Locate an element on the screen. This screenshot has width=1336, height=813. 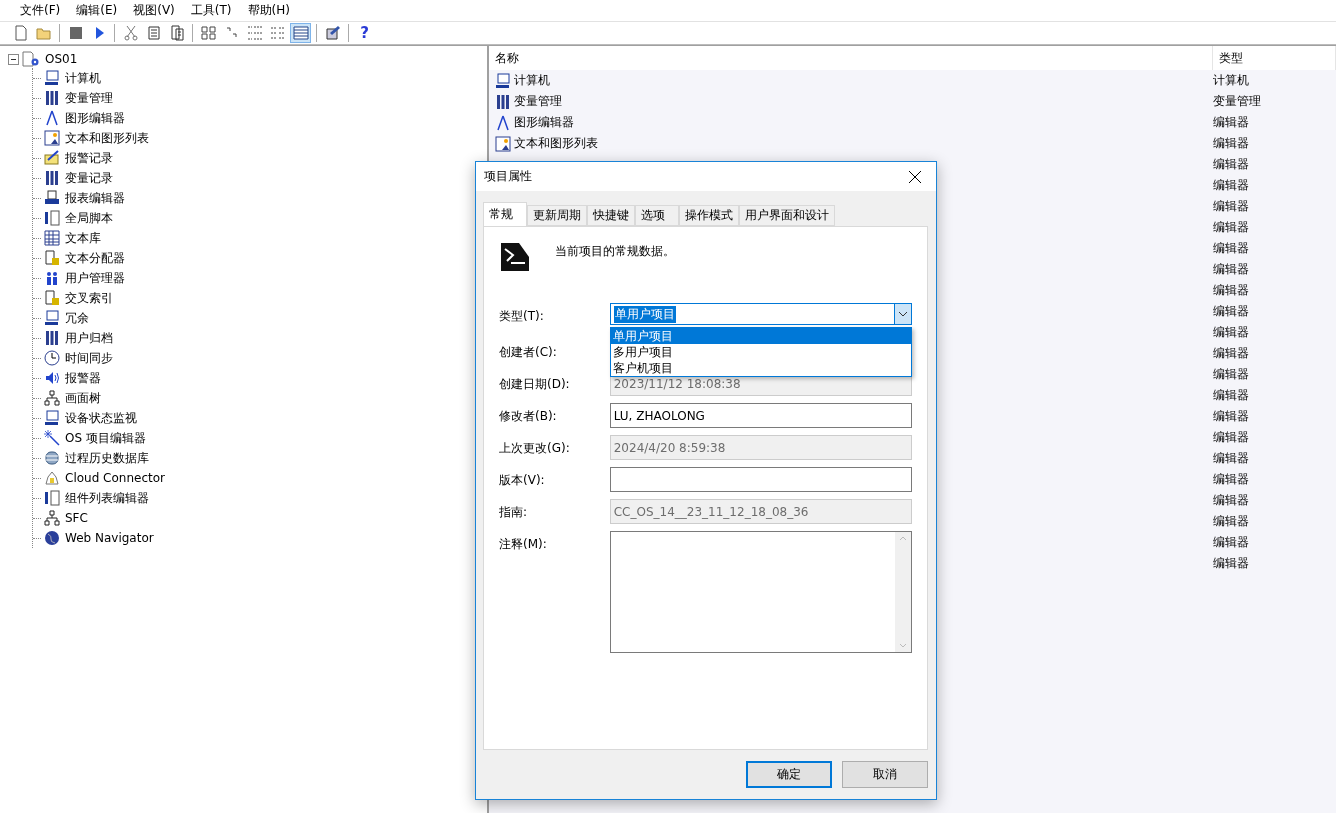
help-button: ? is located at coordinates (364, 33).